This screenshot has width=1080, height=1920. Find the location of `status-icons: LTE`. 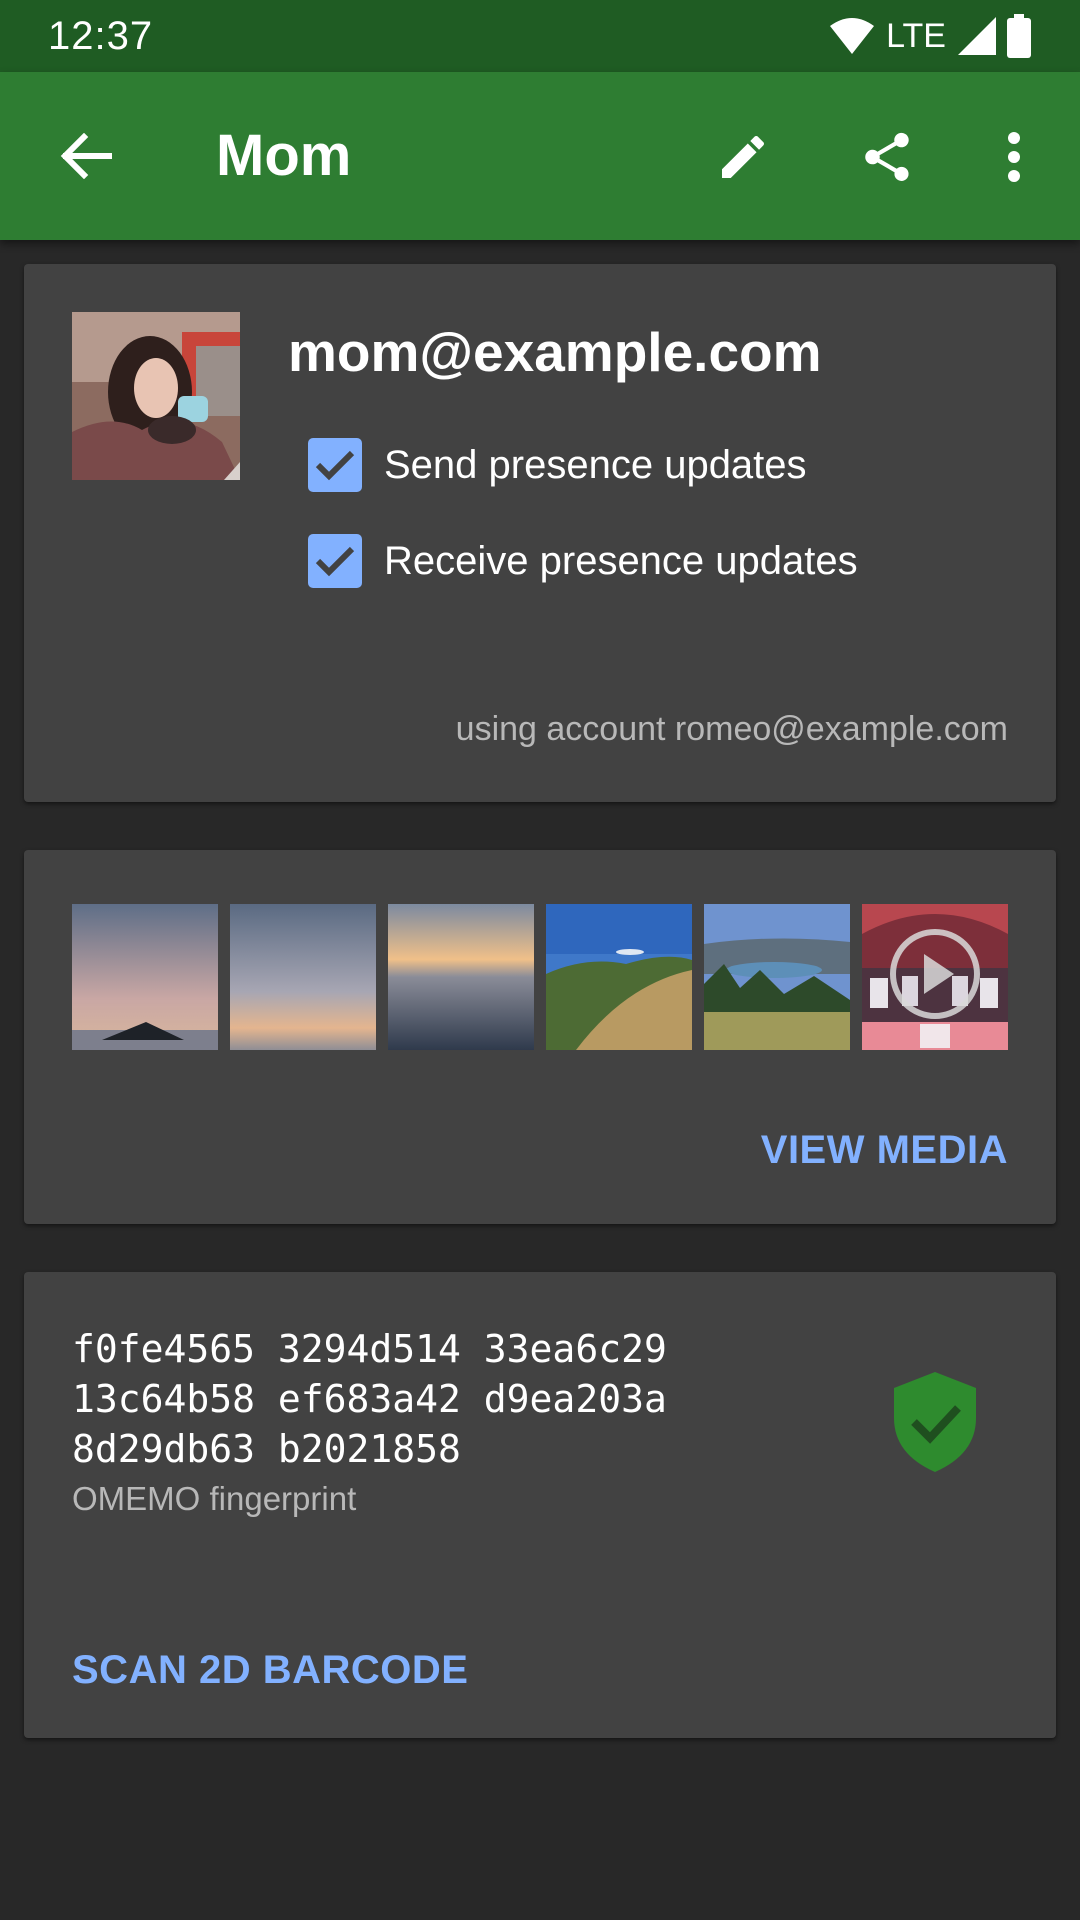

status-icons: LTE is located at coordinates (931, 36).